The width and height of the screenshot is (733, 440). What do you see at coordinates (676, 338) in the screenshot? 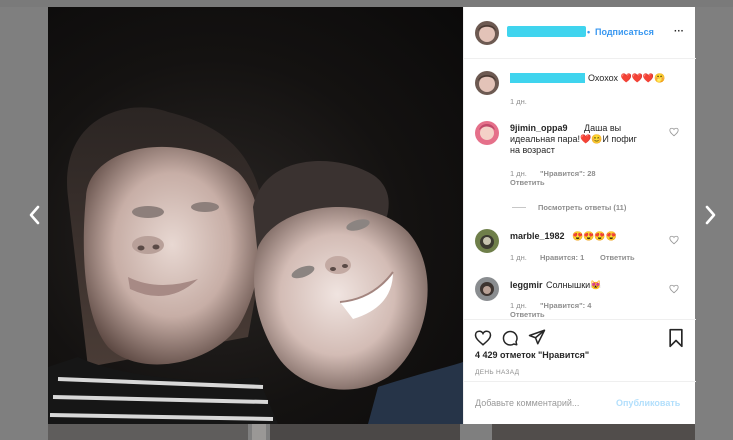
I see `bookmark-icon` at bounding box center [676, 338].